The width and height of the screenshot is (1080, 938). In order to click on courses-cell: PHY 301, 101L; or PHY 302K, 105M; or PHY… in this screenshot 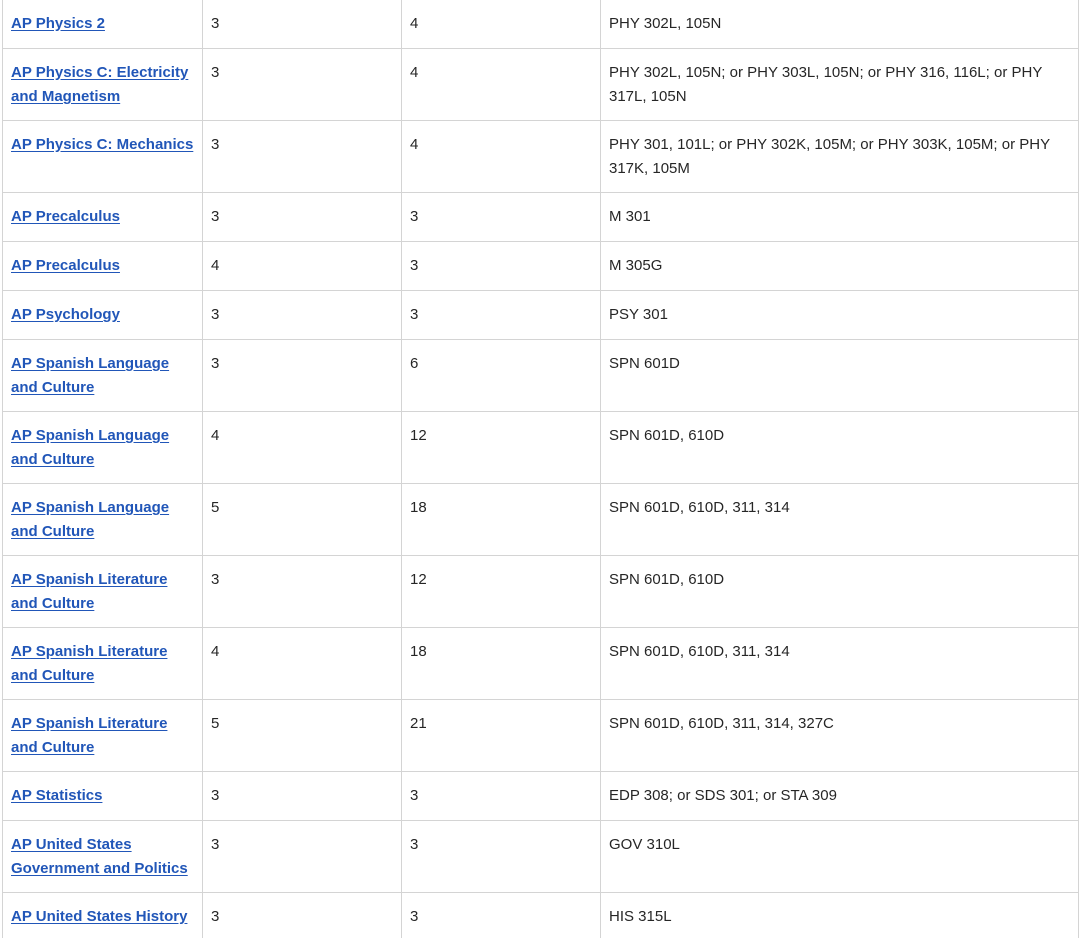, I will do `click(839, 156)`.